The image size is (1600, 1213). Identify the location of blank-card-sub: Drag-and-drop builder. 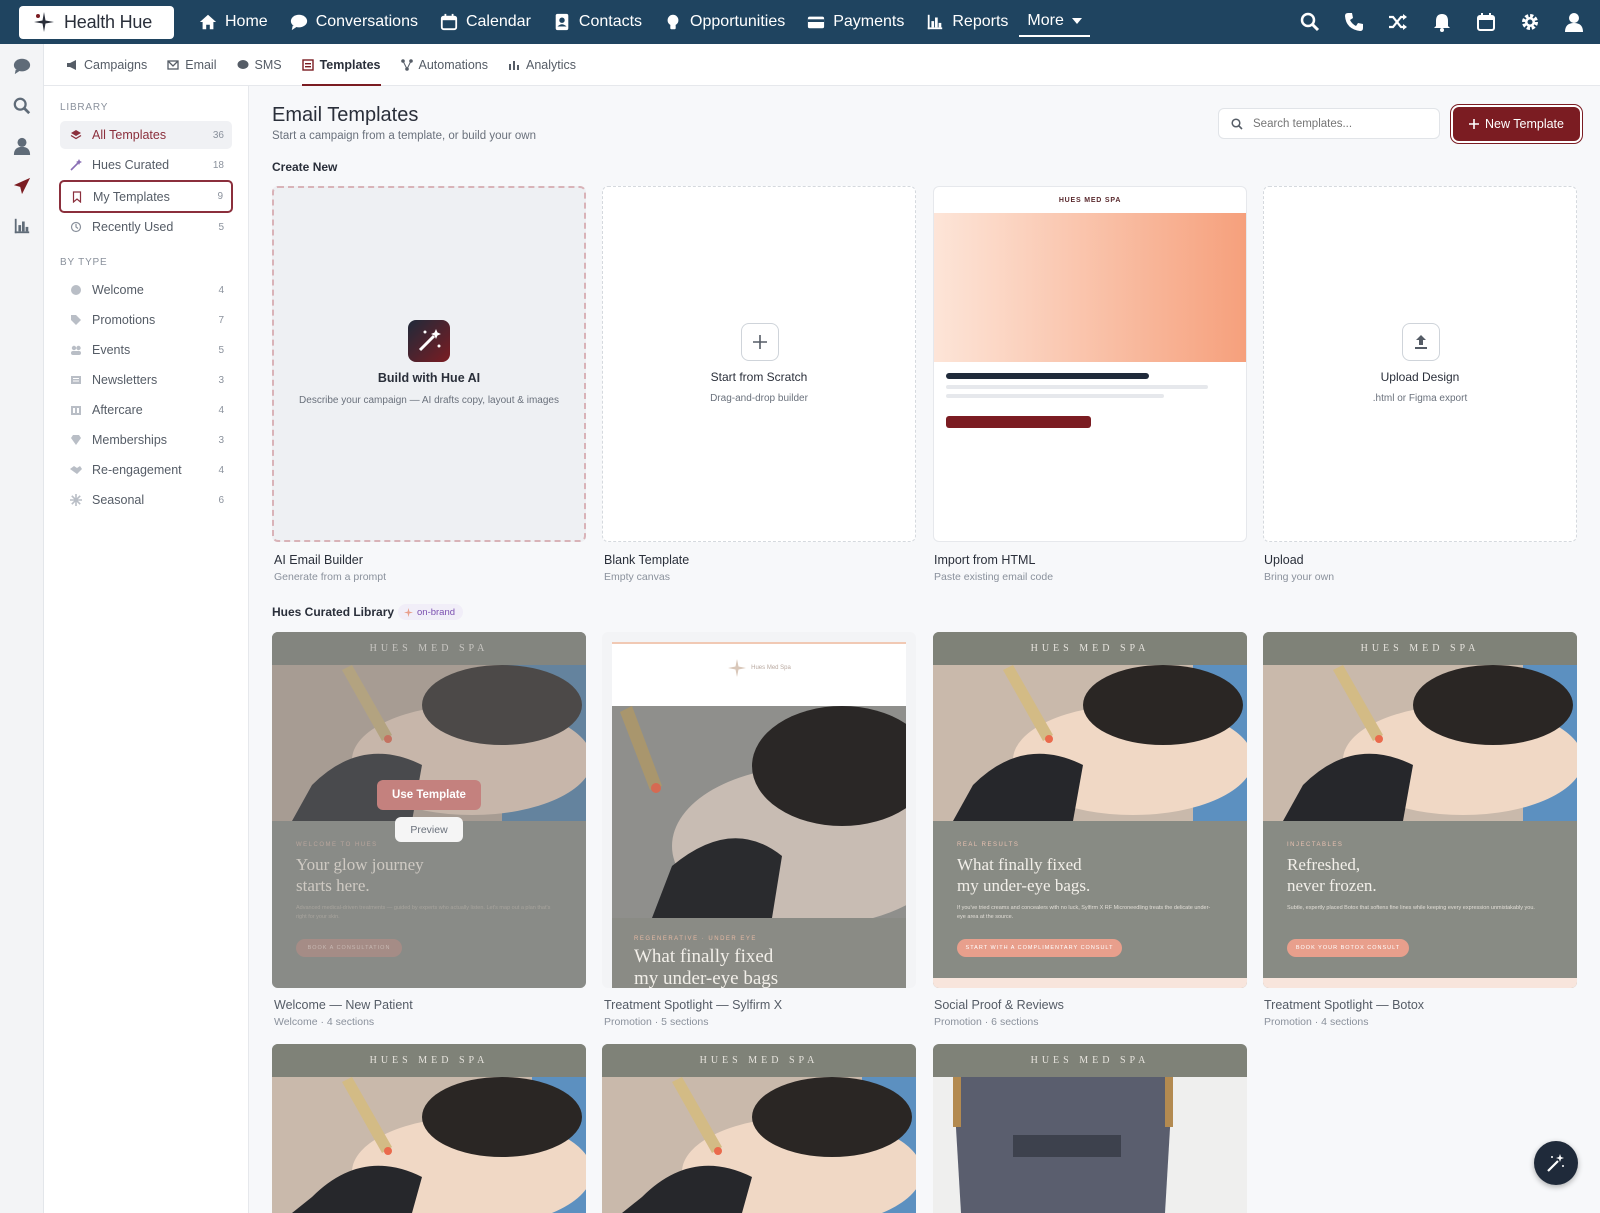
(759, 398).